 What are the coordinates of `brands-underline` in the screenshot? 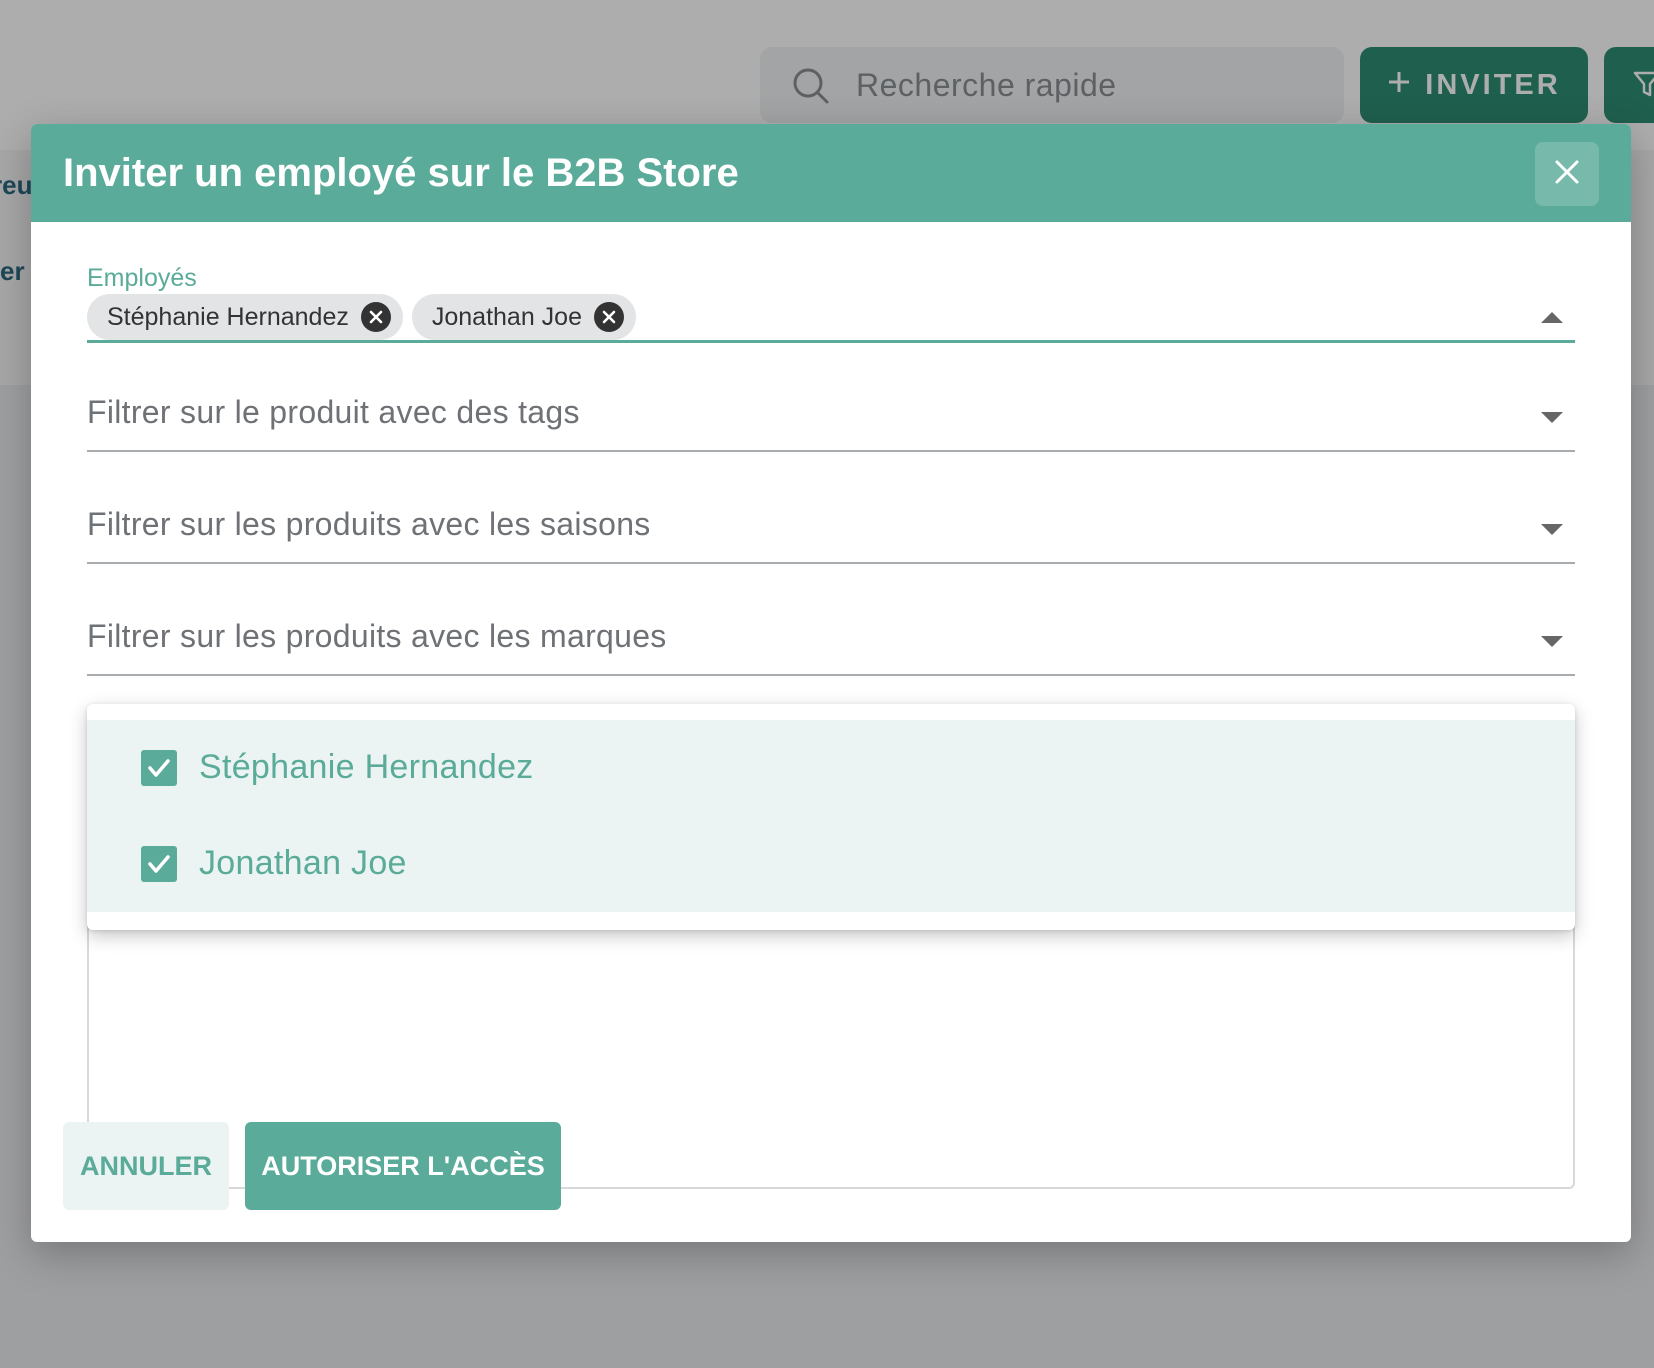 It's located at (831, 675).